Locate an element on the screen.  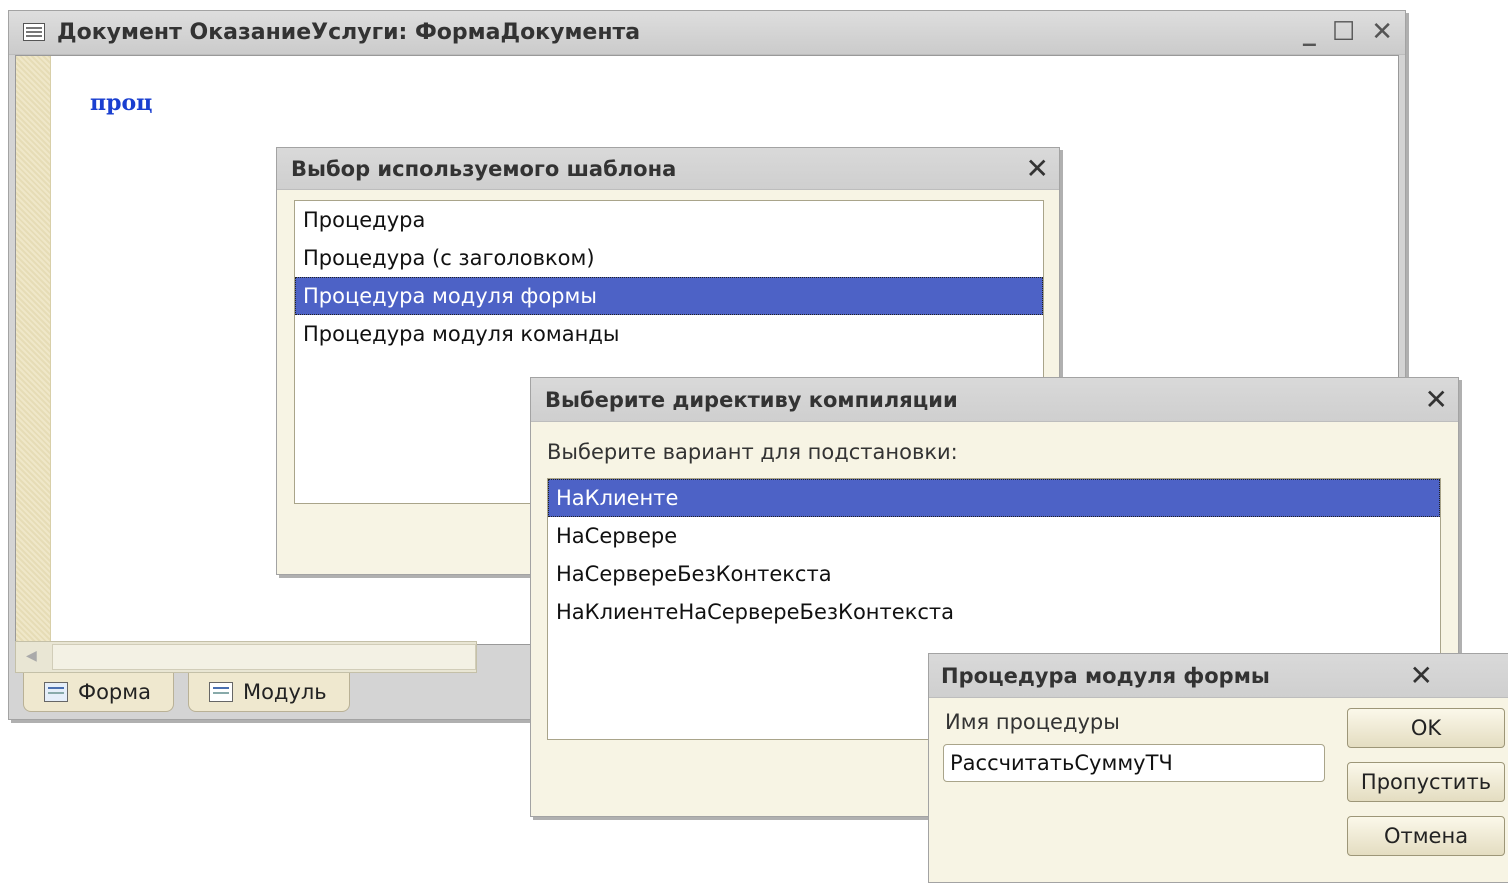
skip-button: Пропустить is located at coordinates (1426, 782).